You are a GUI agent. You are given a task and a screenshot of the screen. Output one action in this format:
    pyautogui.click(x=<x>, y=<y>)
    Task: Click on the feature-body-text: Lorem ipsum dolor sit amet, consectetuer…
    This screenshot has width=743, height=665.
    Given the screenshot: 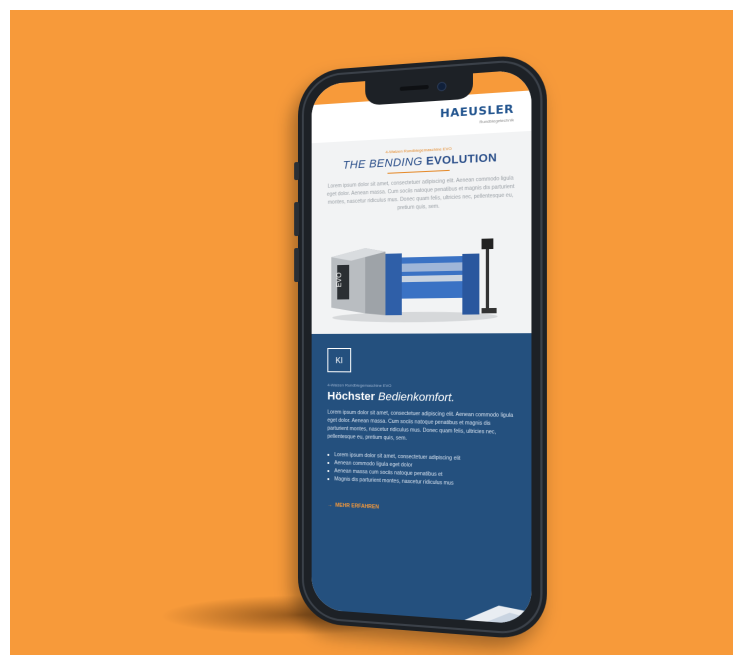 What is the action you would take?
    pyautogui.click(x=420, y=425)
    